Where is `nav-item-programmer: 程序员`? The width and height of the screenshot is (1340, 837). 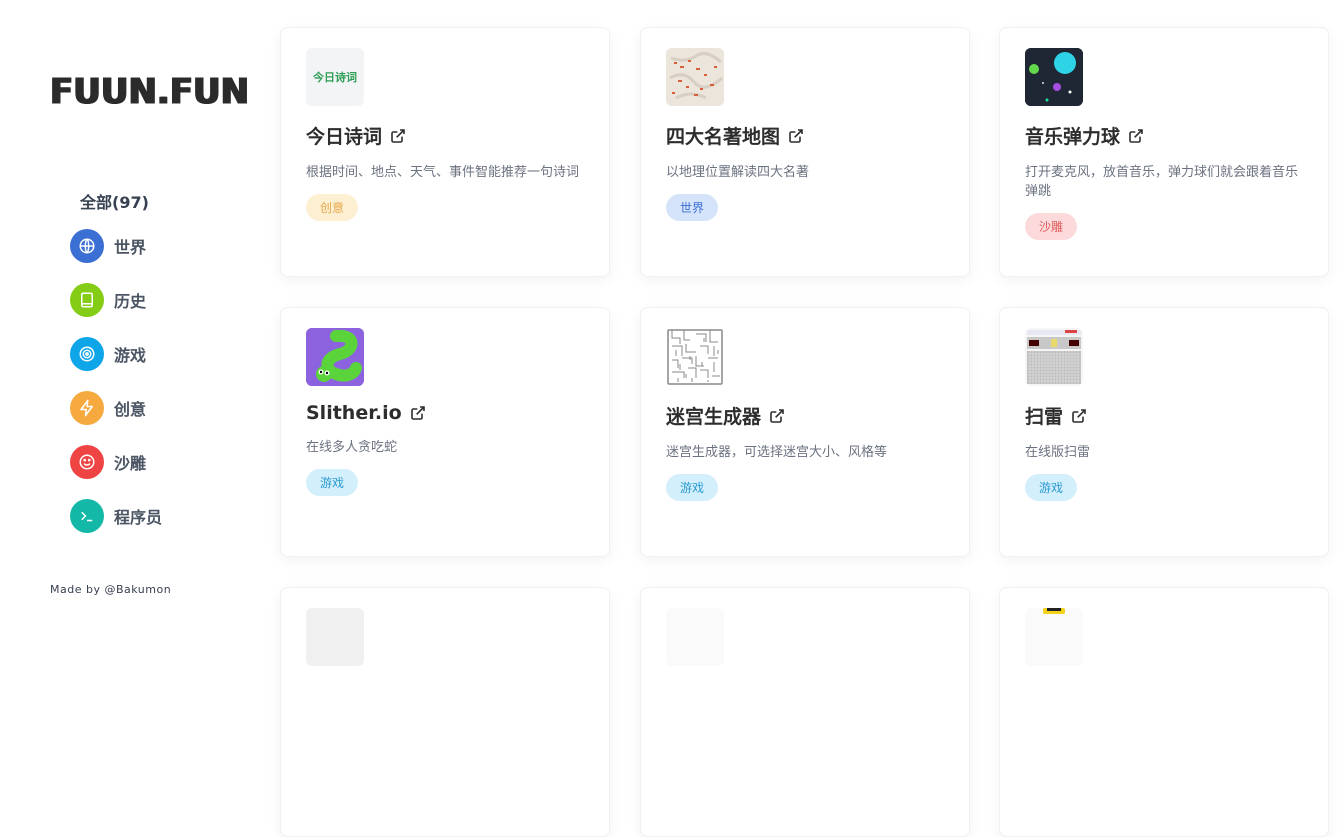 nav-item-programmer: 程序员 is located at coordinates (116, 516).